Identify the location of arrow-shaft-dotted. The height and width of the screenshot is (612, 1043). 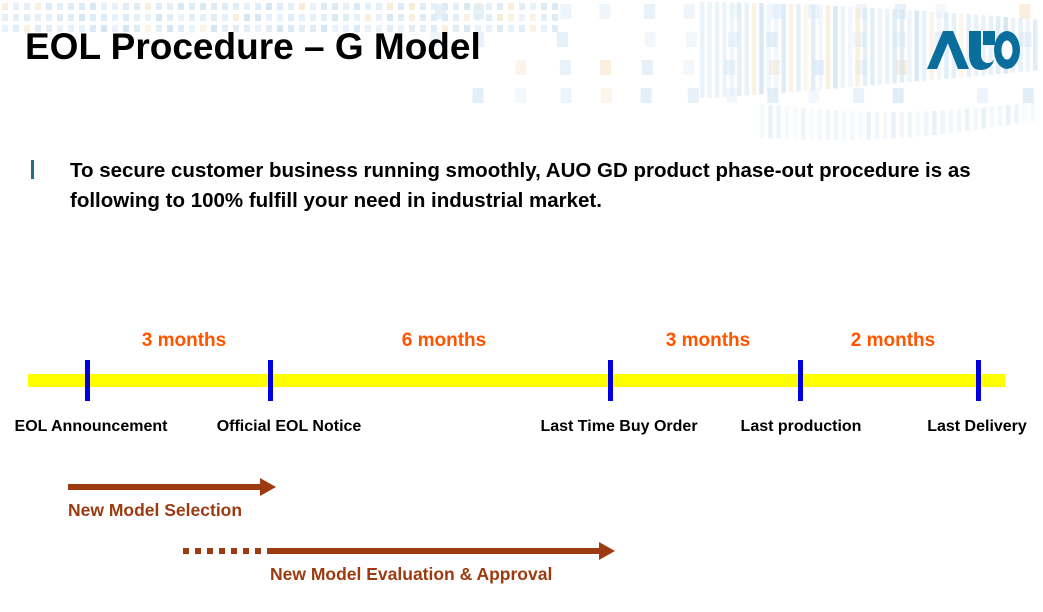
(226, 551).